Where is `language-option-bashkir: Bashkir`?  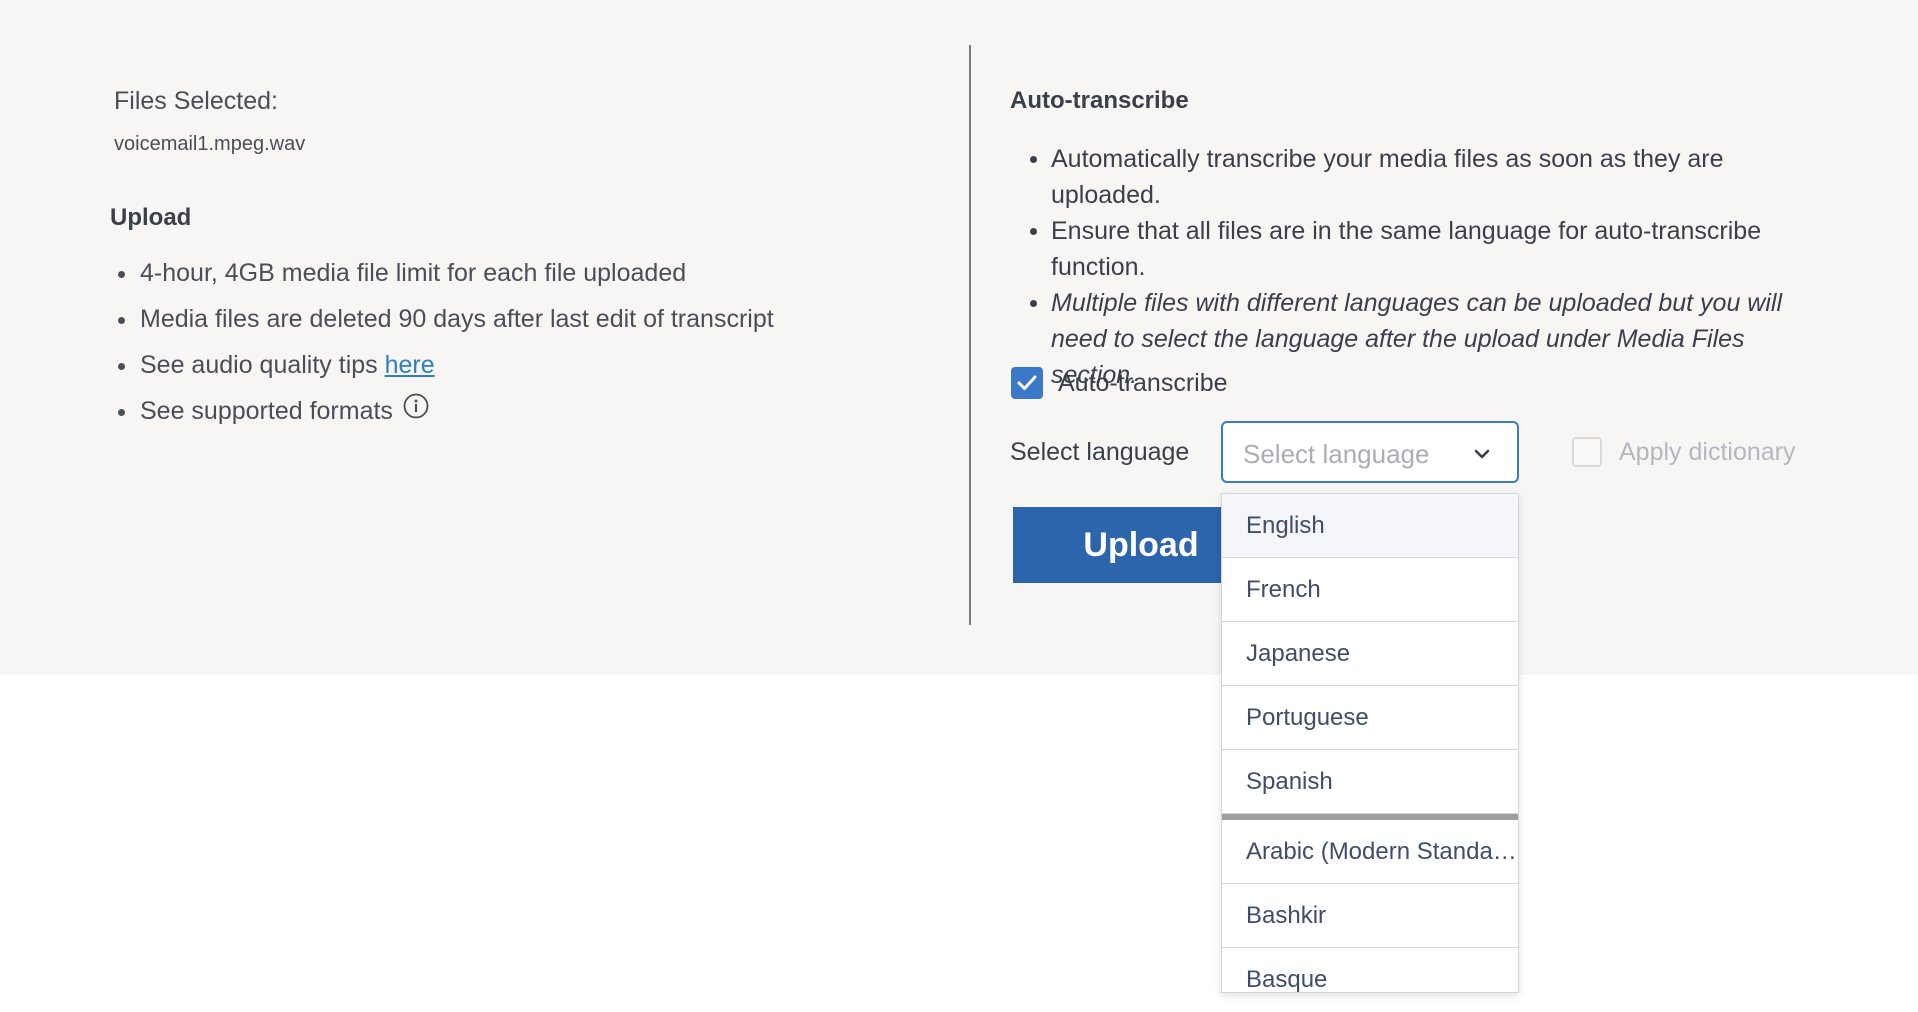 language-option-bashkir: Bashkir is located at coordinates (1370, 916).